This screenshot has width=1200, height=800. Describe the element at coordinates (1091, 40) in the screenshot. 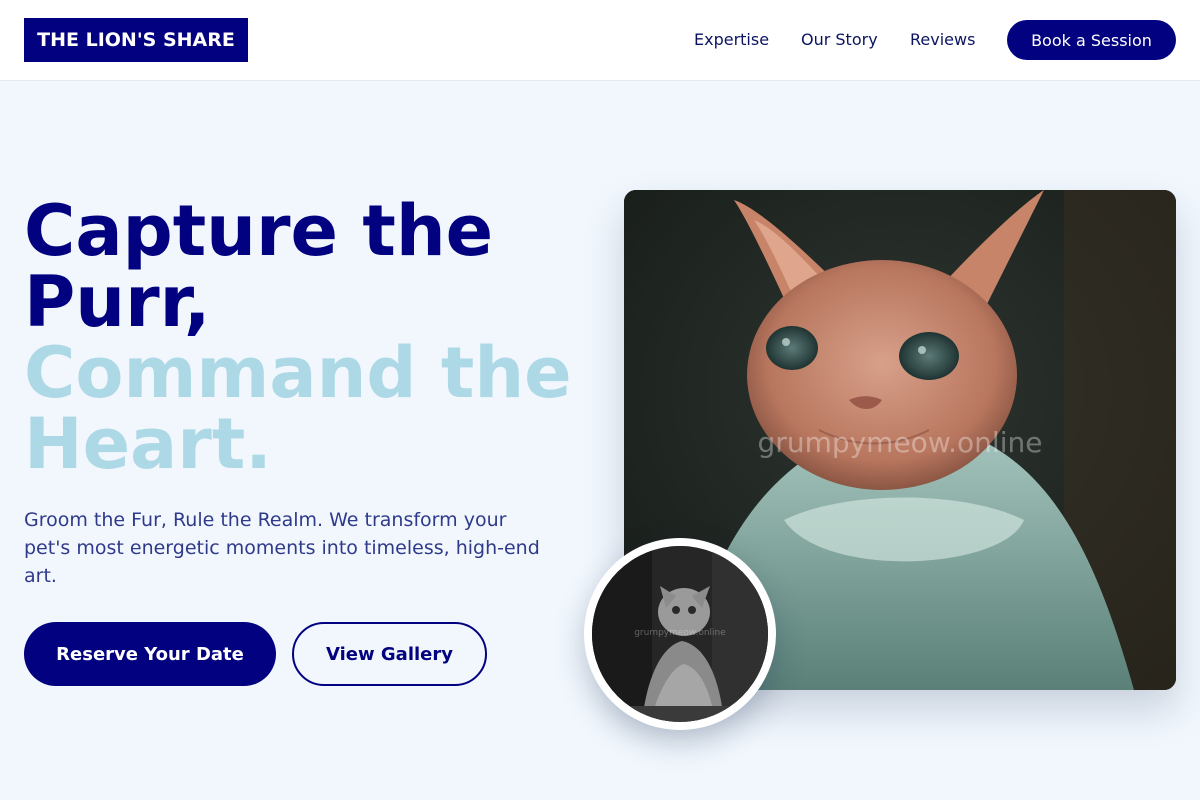

I see `book-session-button: Book a Session` at that location.